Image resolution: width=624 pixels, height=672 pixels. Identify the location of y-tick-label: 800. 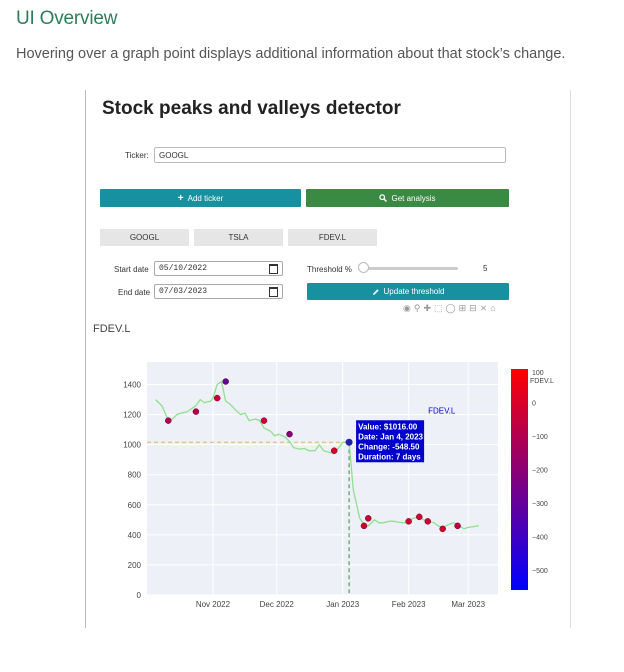
(135, 475).